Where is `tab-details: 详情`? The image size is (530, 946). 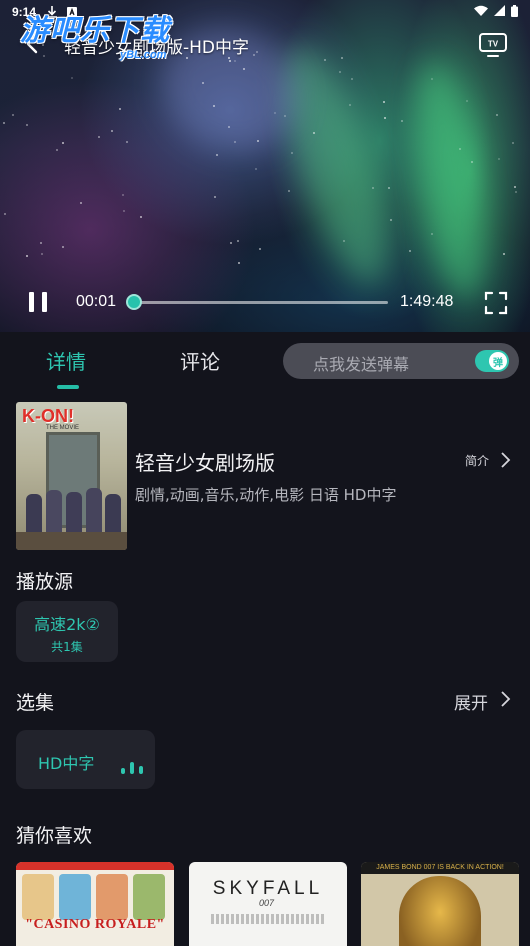 tab-details: 详情 is located at coordinates (66, 360).